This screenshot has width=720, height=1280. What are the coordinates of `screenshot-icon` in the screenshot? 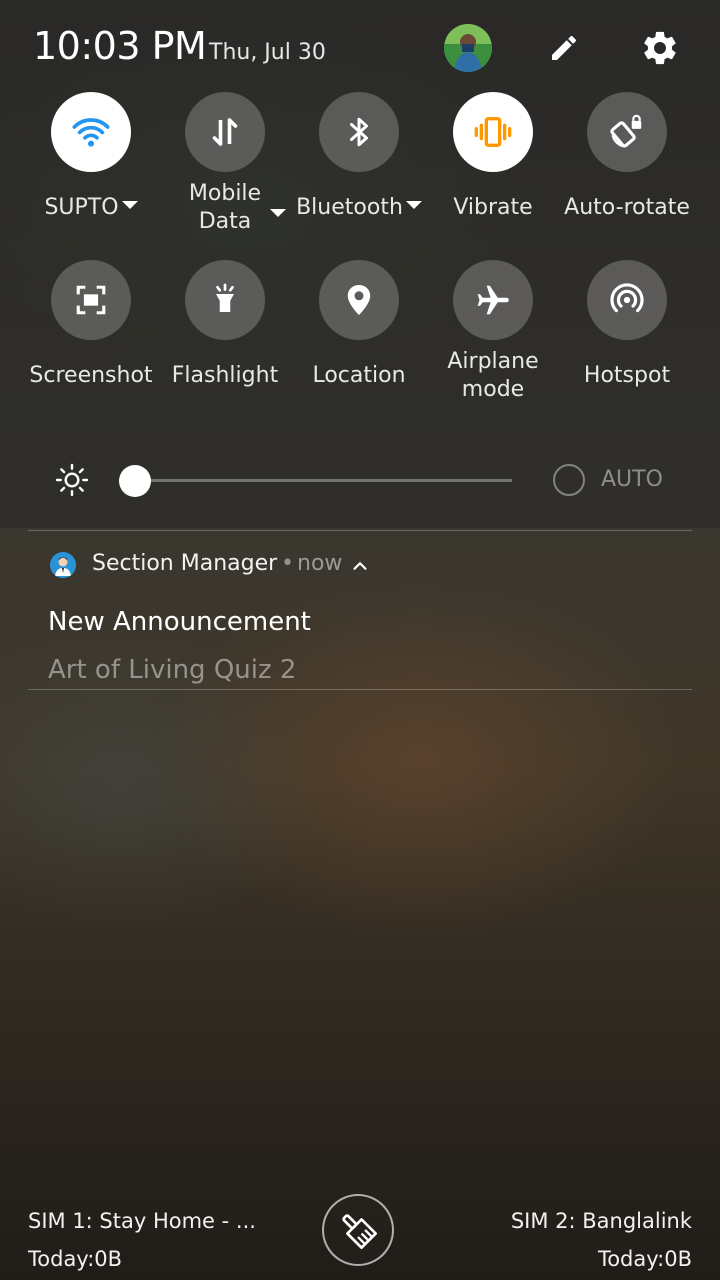 It's located at (91, 300).